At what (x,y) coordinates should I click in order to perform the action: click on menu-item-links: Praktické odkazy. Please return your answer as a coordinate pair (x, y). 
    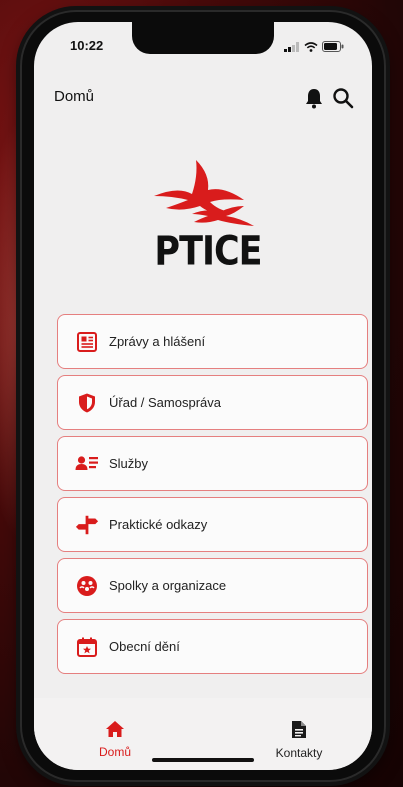
    Looking at the image, I should click on (212, 524).